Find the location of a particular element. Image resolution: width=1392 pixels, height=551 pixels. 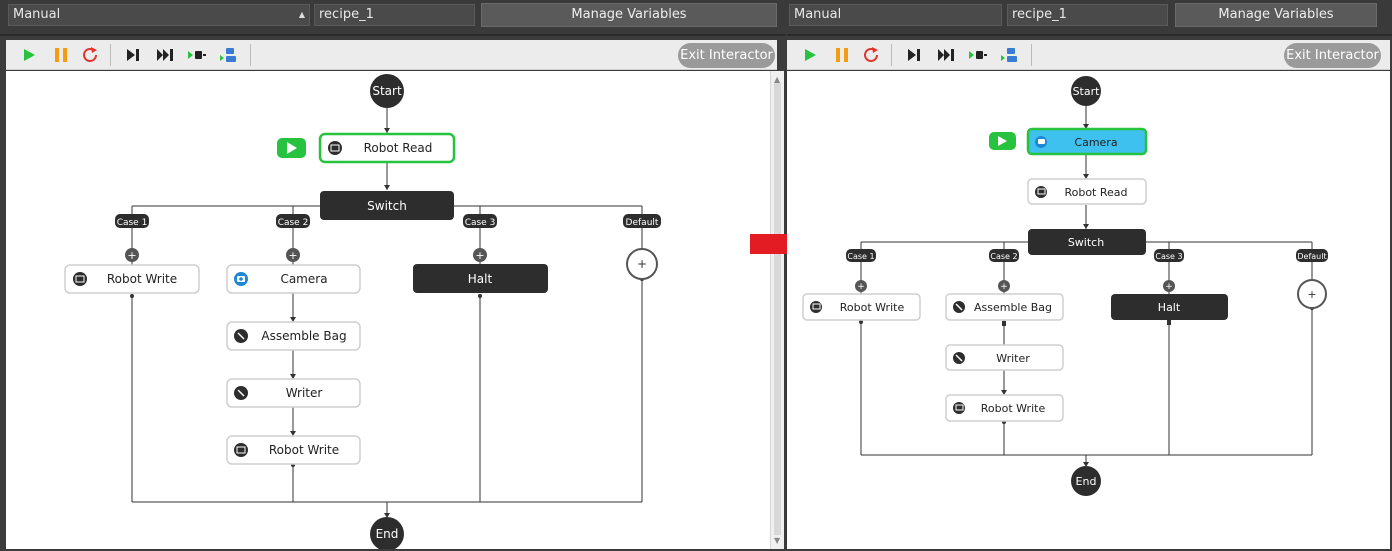

robot-read-label: Robot Read is located at coordinates (398, 148).